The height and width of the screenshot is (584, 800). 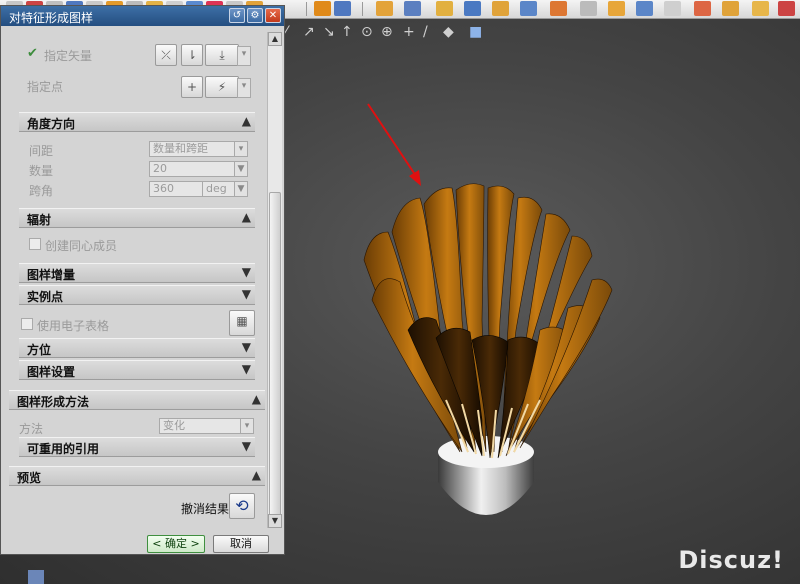 I want to click on point-type-icon: ⚡, so click(x=222, y=87).